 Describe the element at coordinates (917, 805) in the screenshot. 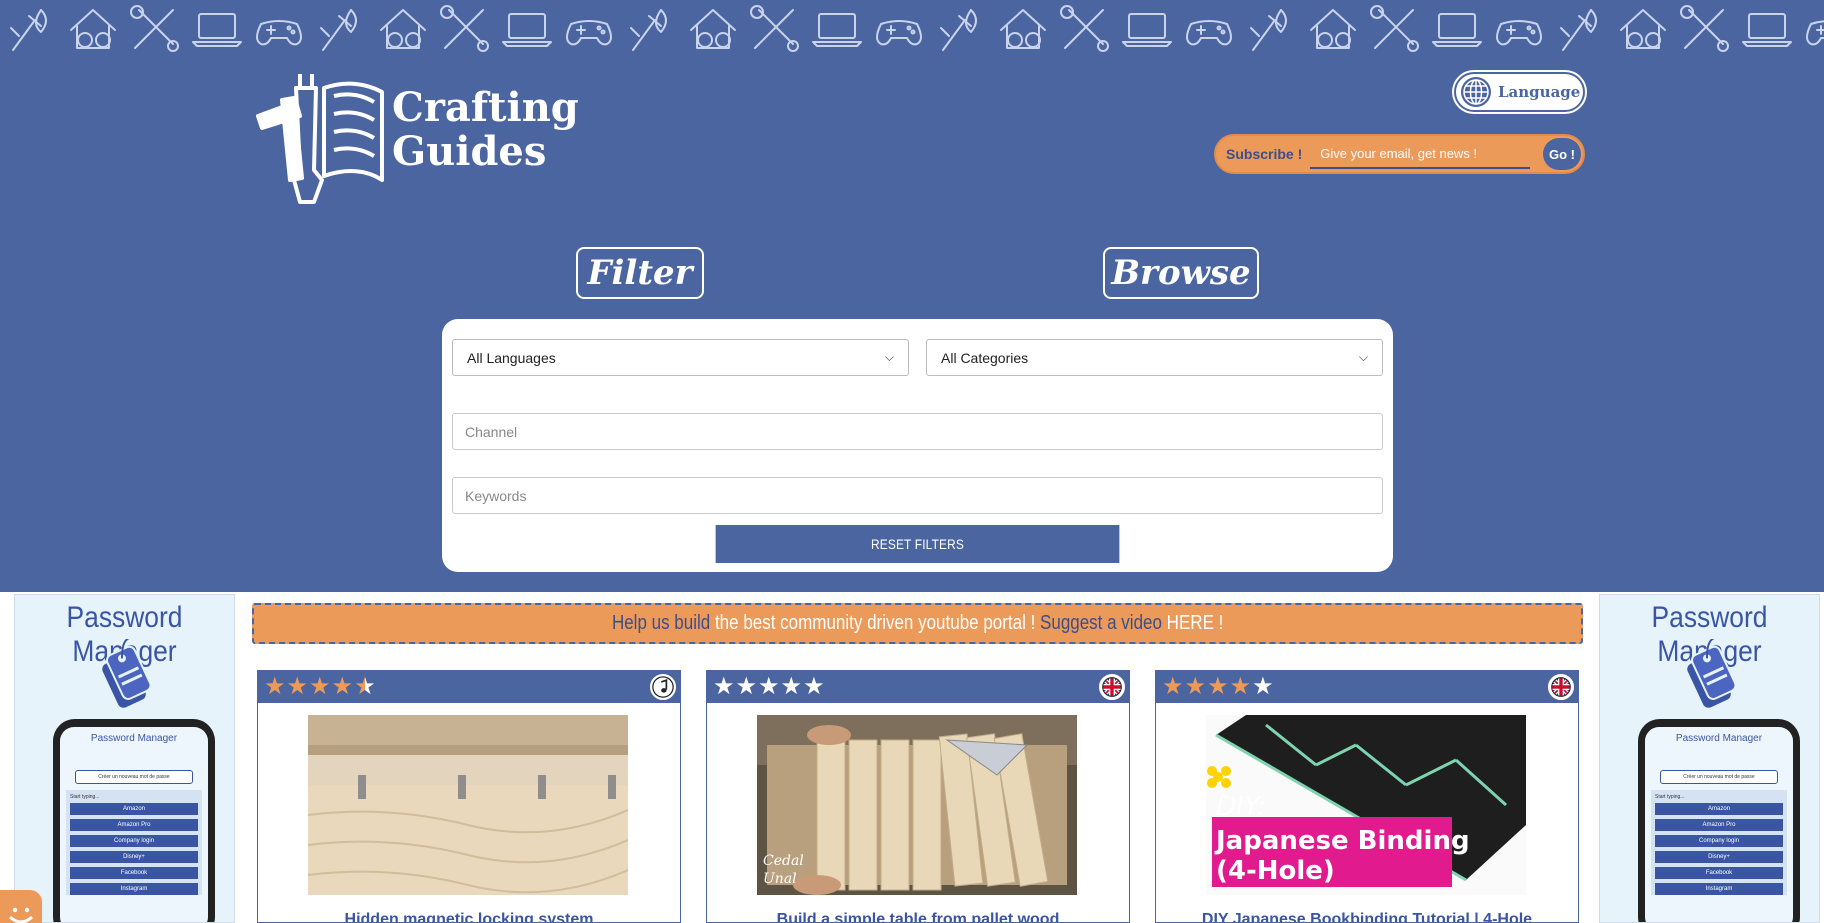

I see `video-thumbnail: Cedal Unal` at that location.